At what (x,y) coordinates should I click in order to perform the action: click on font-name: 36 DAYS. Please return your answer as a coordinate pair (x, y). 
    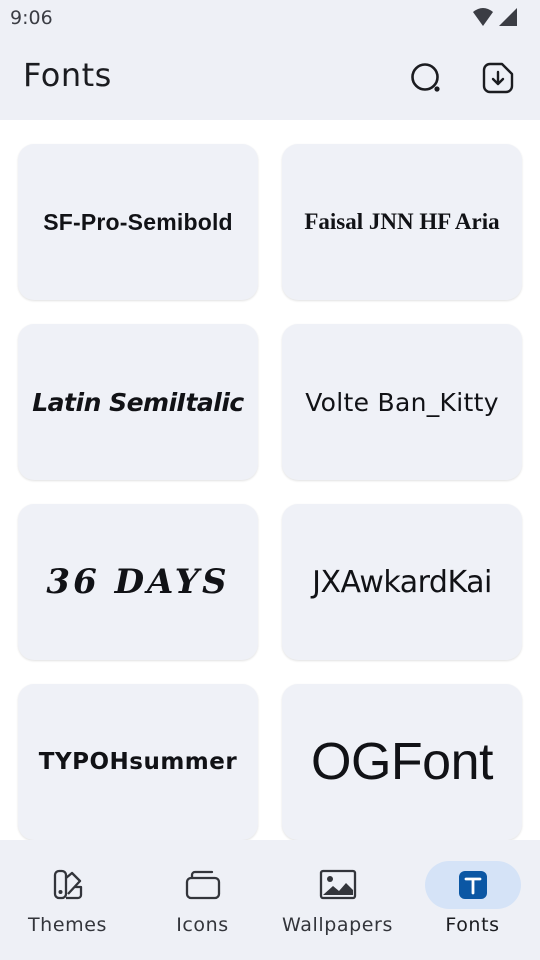
    Looking at the image, I should click on (138, 582).